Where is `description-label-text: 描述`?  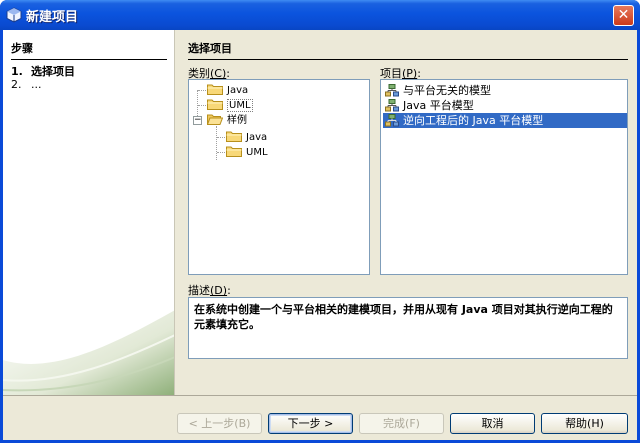
description-label-text: 描述 is located at coordinates (199, 290).